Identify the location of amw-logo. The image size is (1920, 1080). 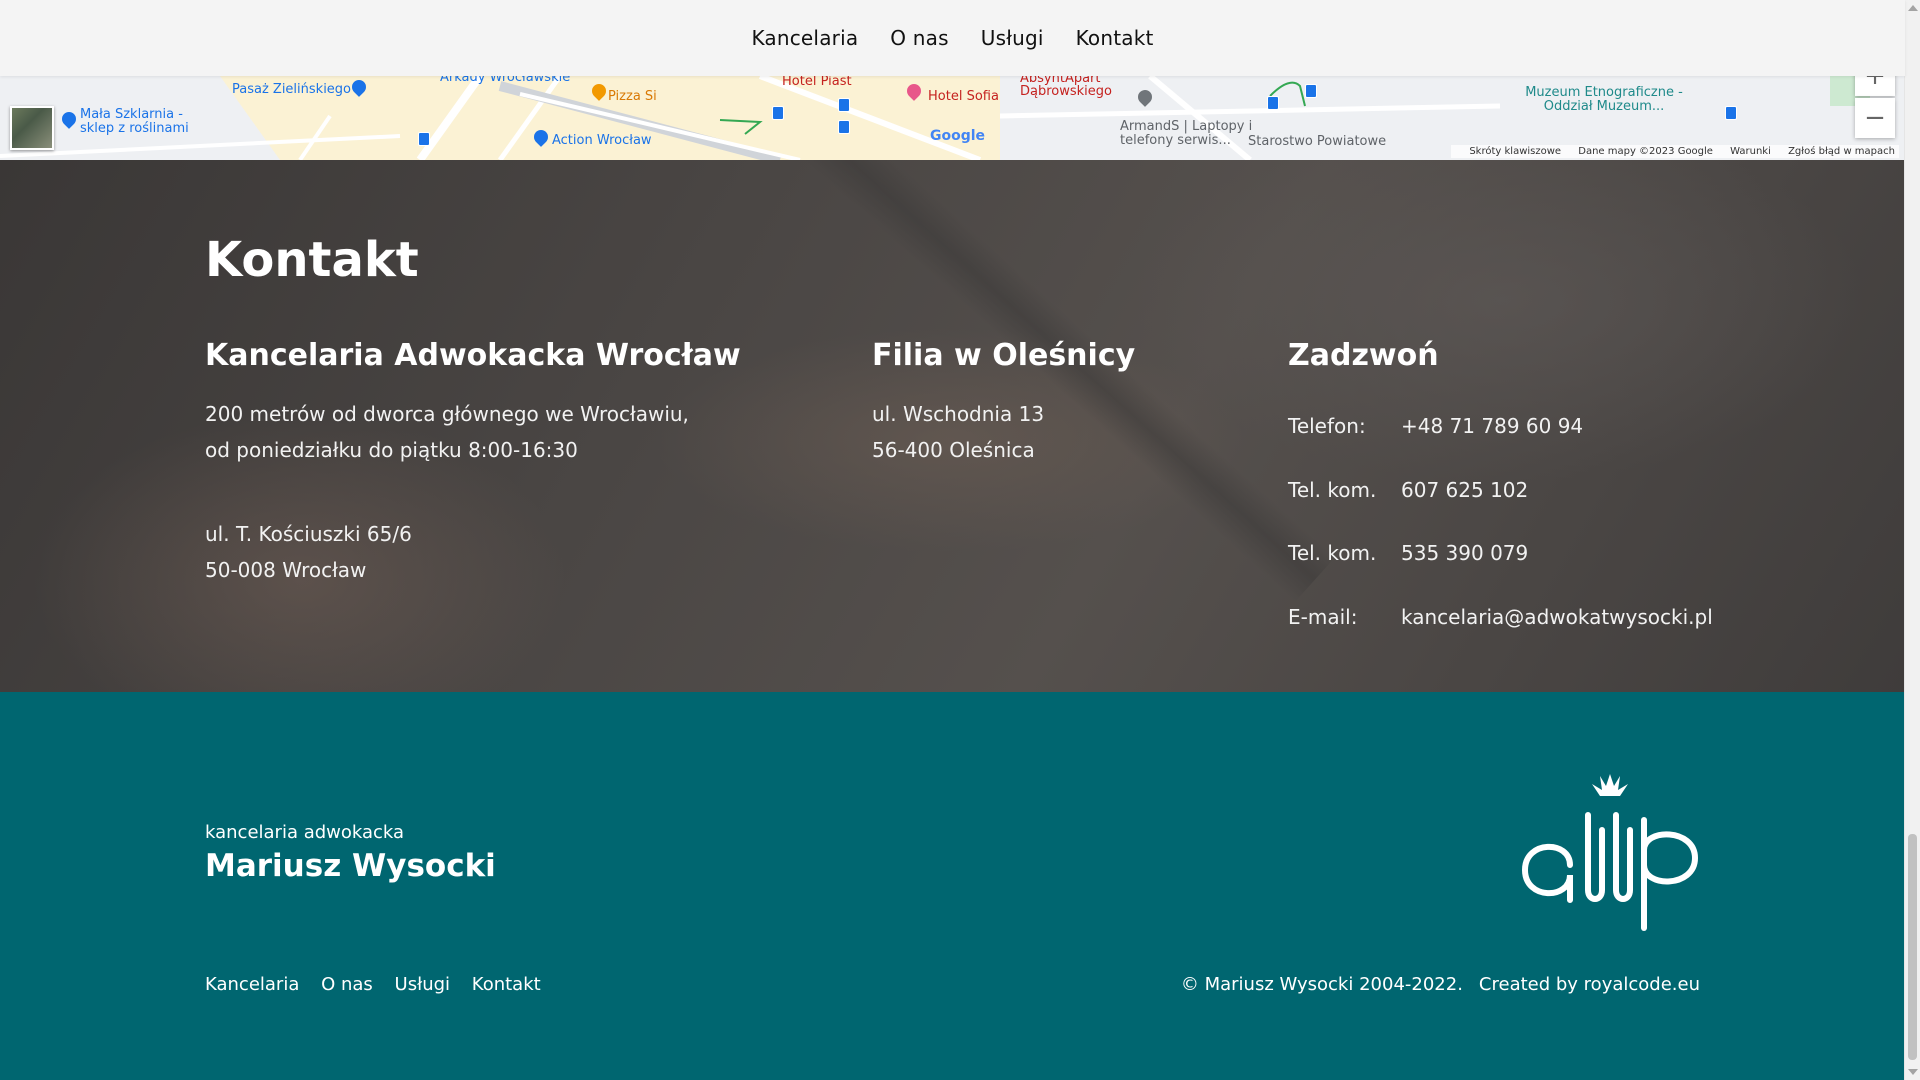
(1610, 854).